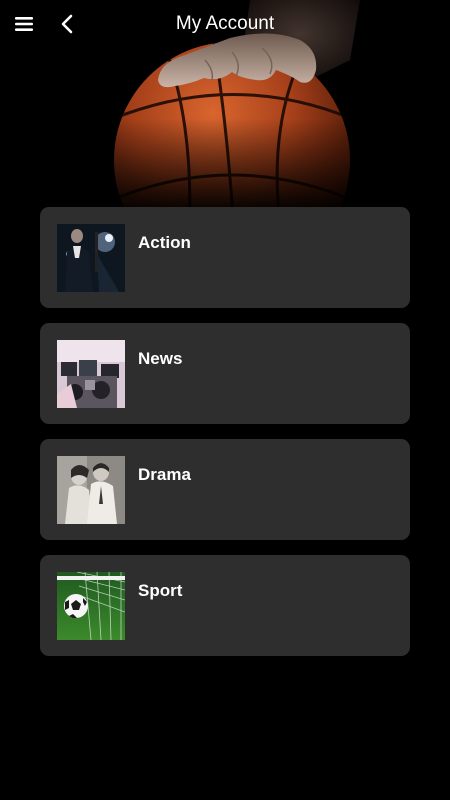 The width and height of the screenshot is (450, 800). I want to click on category-label: Action, so click(164, 242).